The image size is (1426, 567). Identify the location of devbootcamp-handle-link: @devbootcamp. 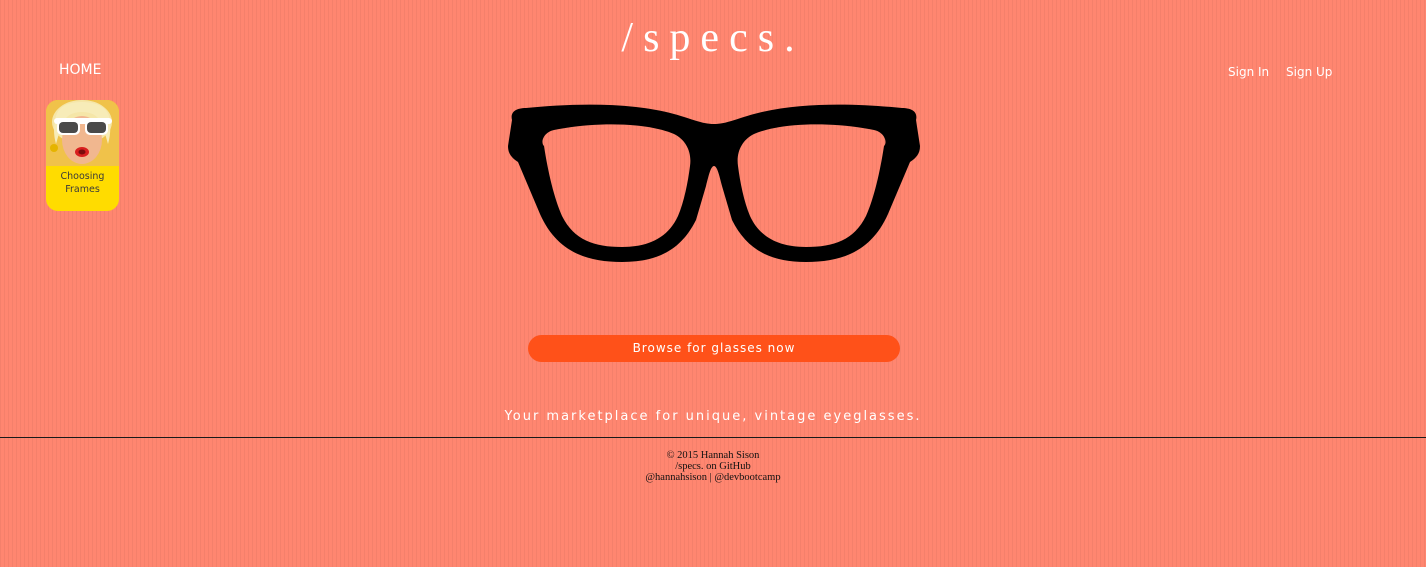
(747, 477).